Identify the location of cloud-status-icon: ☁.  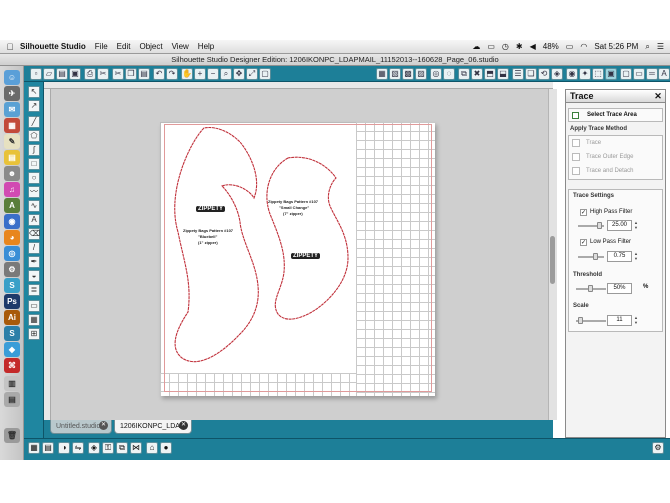
(476, 46).